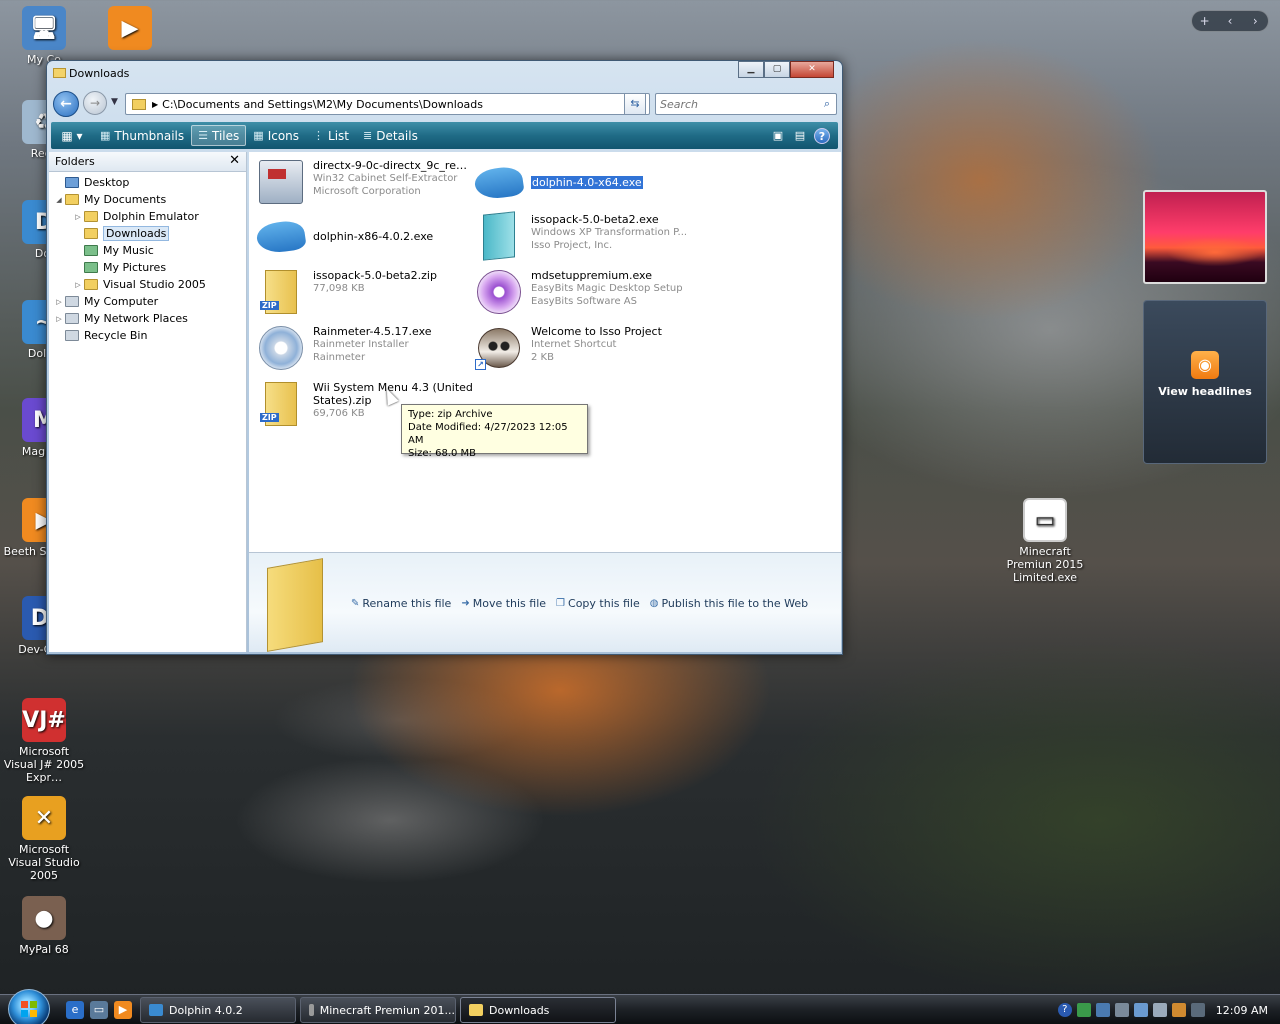 This screenshot has height=1024, width=1280. What do you see at coordinates (147, 182) in the screenshot?
I see `folder-tree-item: Desktop` at bounding box center [147, 182].